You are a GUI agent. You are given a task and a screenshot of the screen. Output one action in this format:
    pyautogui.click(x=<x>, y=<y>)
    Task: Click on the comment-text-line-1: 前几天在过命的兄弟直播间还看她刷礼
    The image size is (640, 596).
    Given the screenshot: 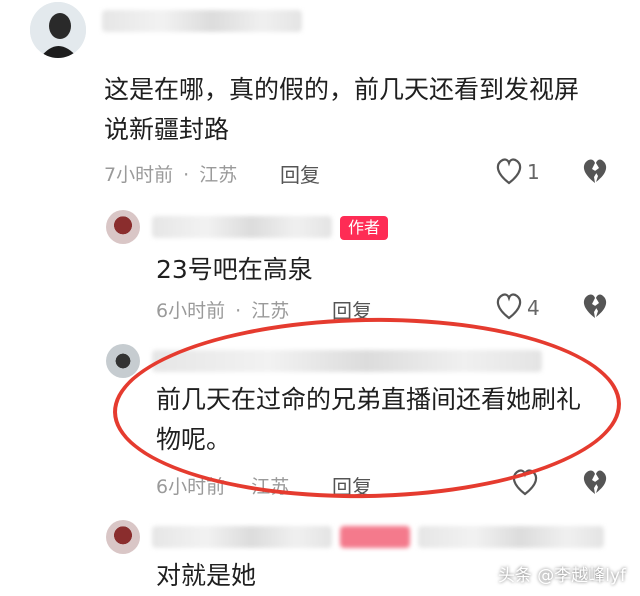 What is the action you would take?
    pyautogui.click(x=369, y=399)
    